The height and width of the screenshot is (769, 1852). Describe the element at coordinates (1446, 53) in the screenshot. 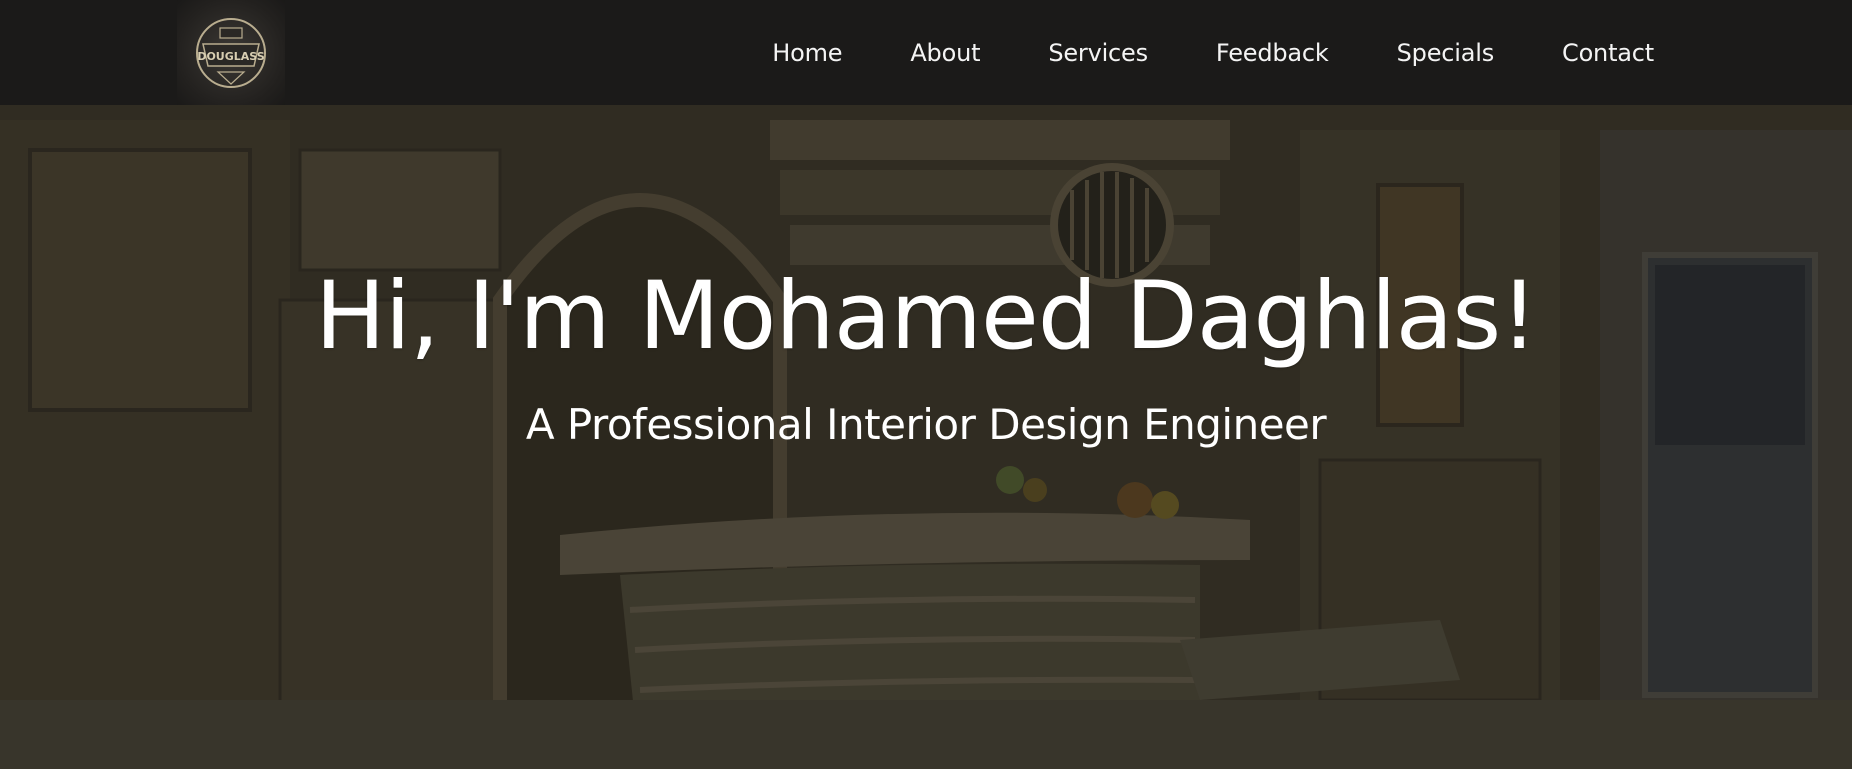

I see `nav-specials-link: Specials` at that location.